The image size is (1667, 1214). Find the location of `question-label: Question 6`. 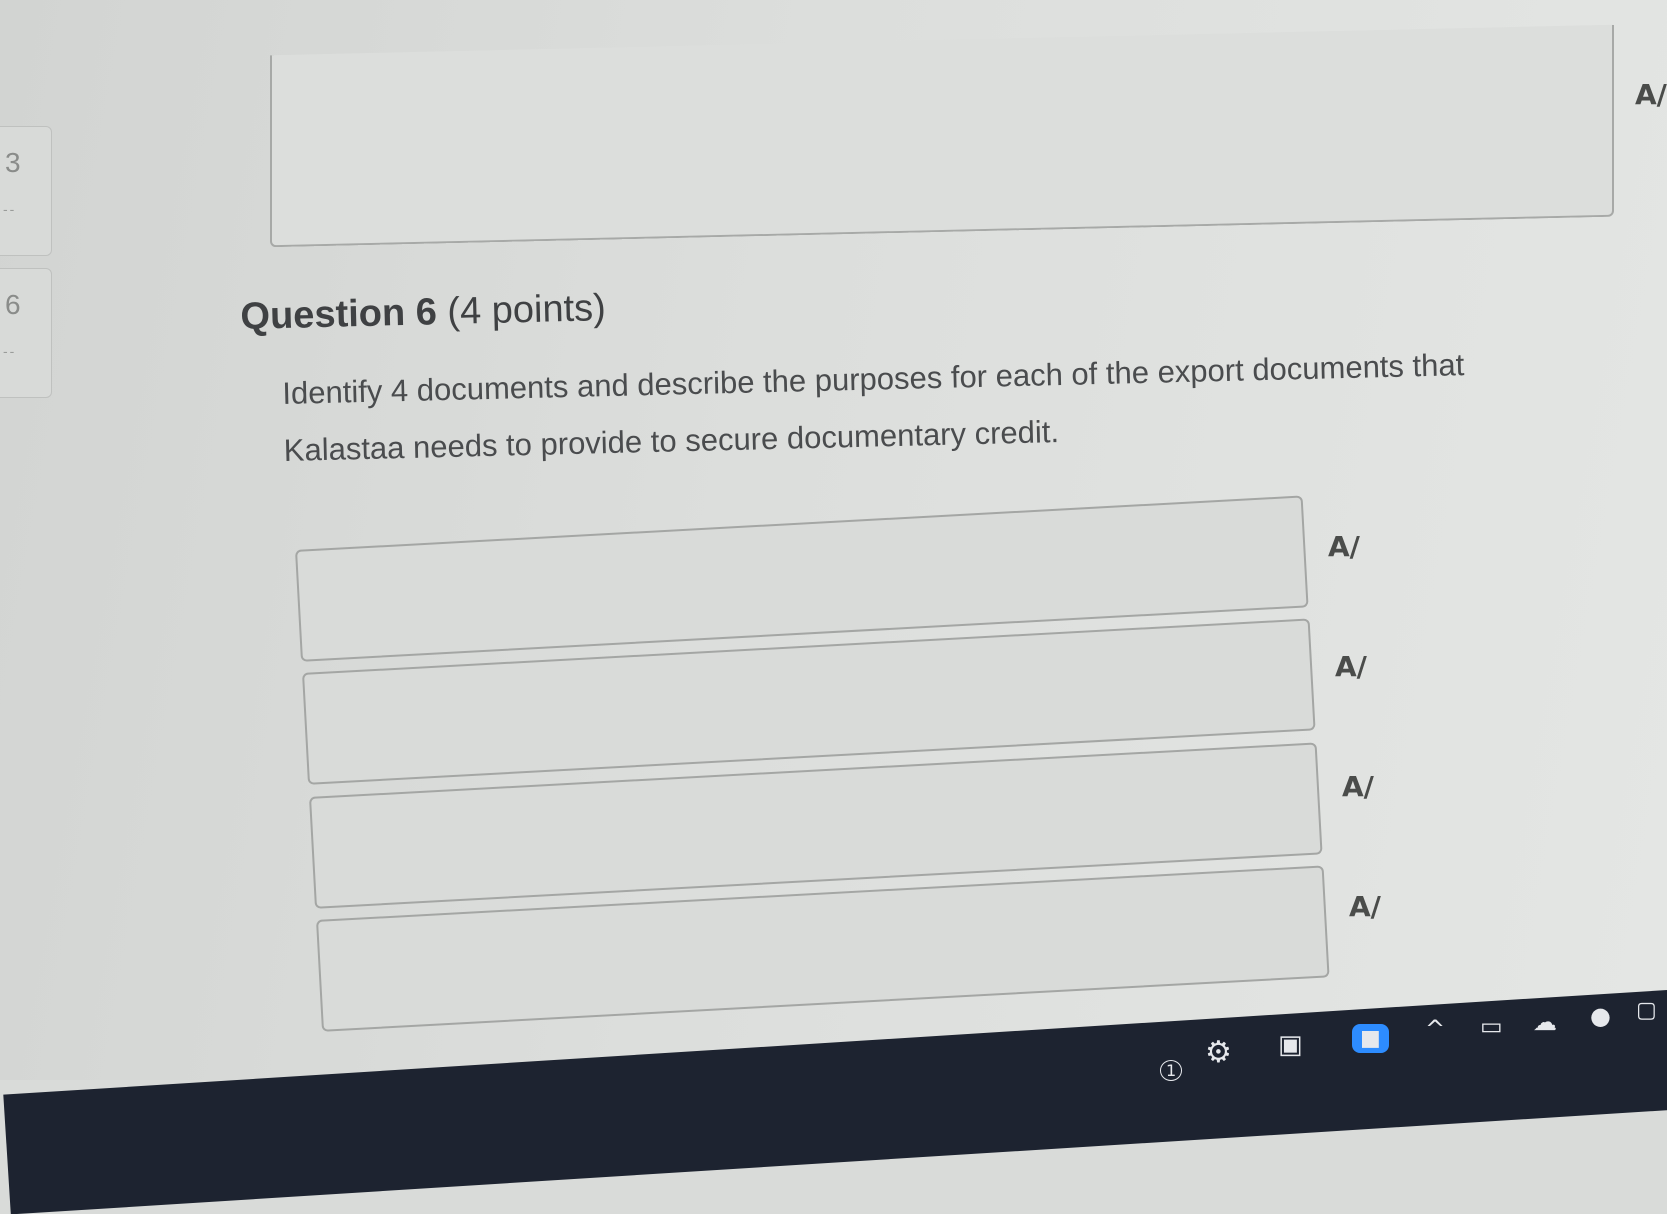

question-label: Question 6 is located at coordinates (339, 314).